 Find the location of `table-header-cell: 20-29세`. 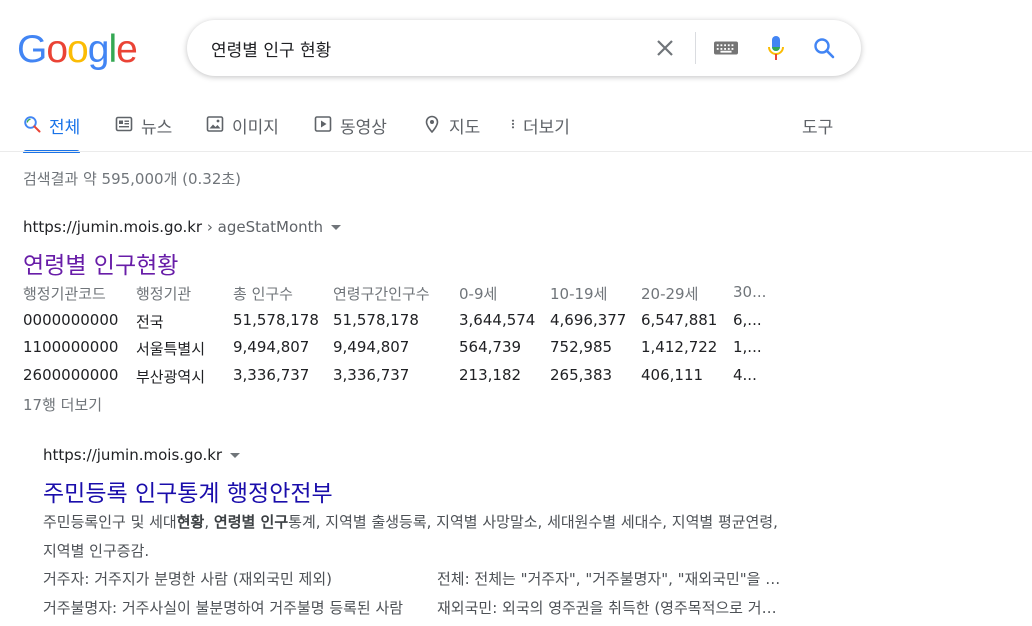

table-header-cell: 20-29세 is located at coordinates (670, 294).